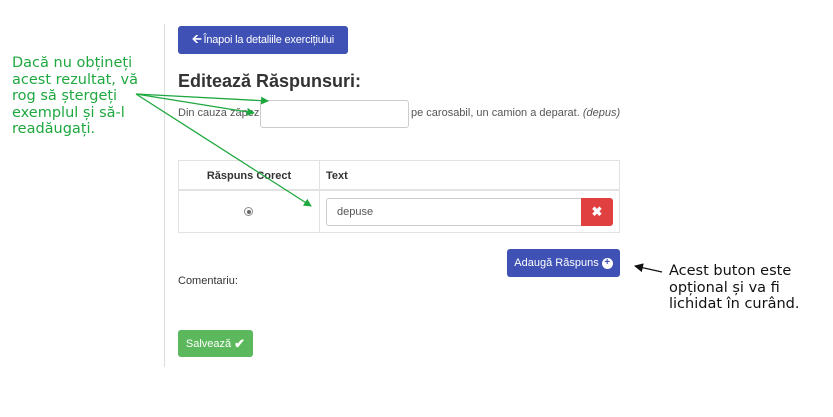 Image resolution: width=833 pixels, height=417 pixels. I want to click on table-column-divider, so click(319, 196).